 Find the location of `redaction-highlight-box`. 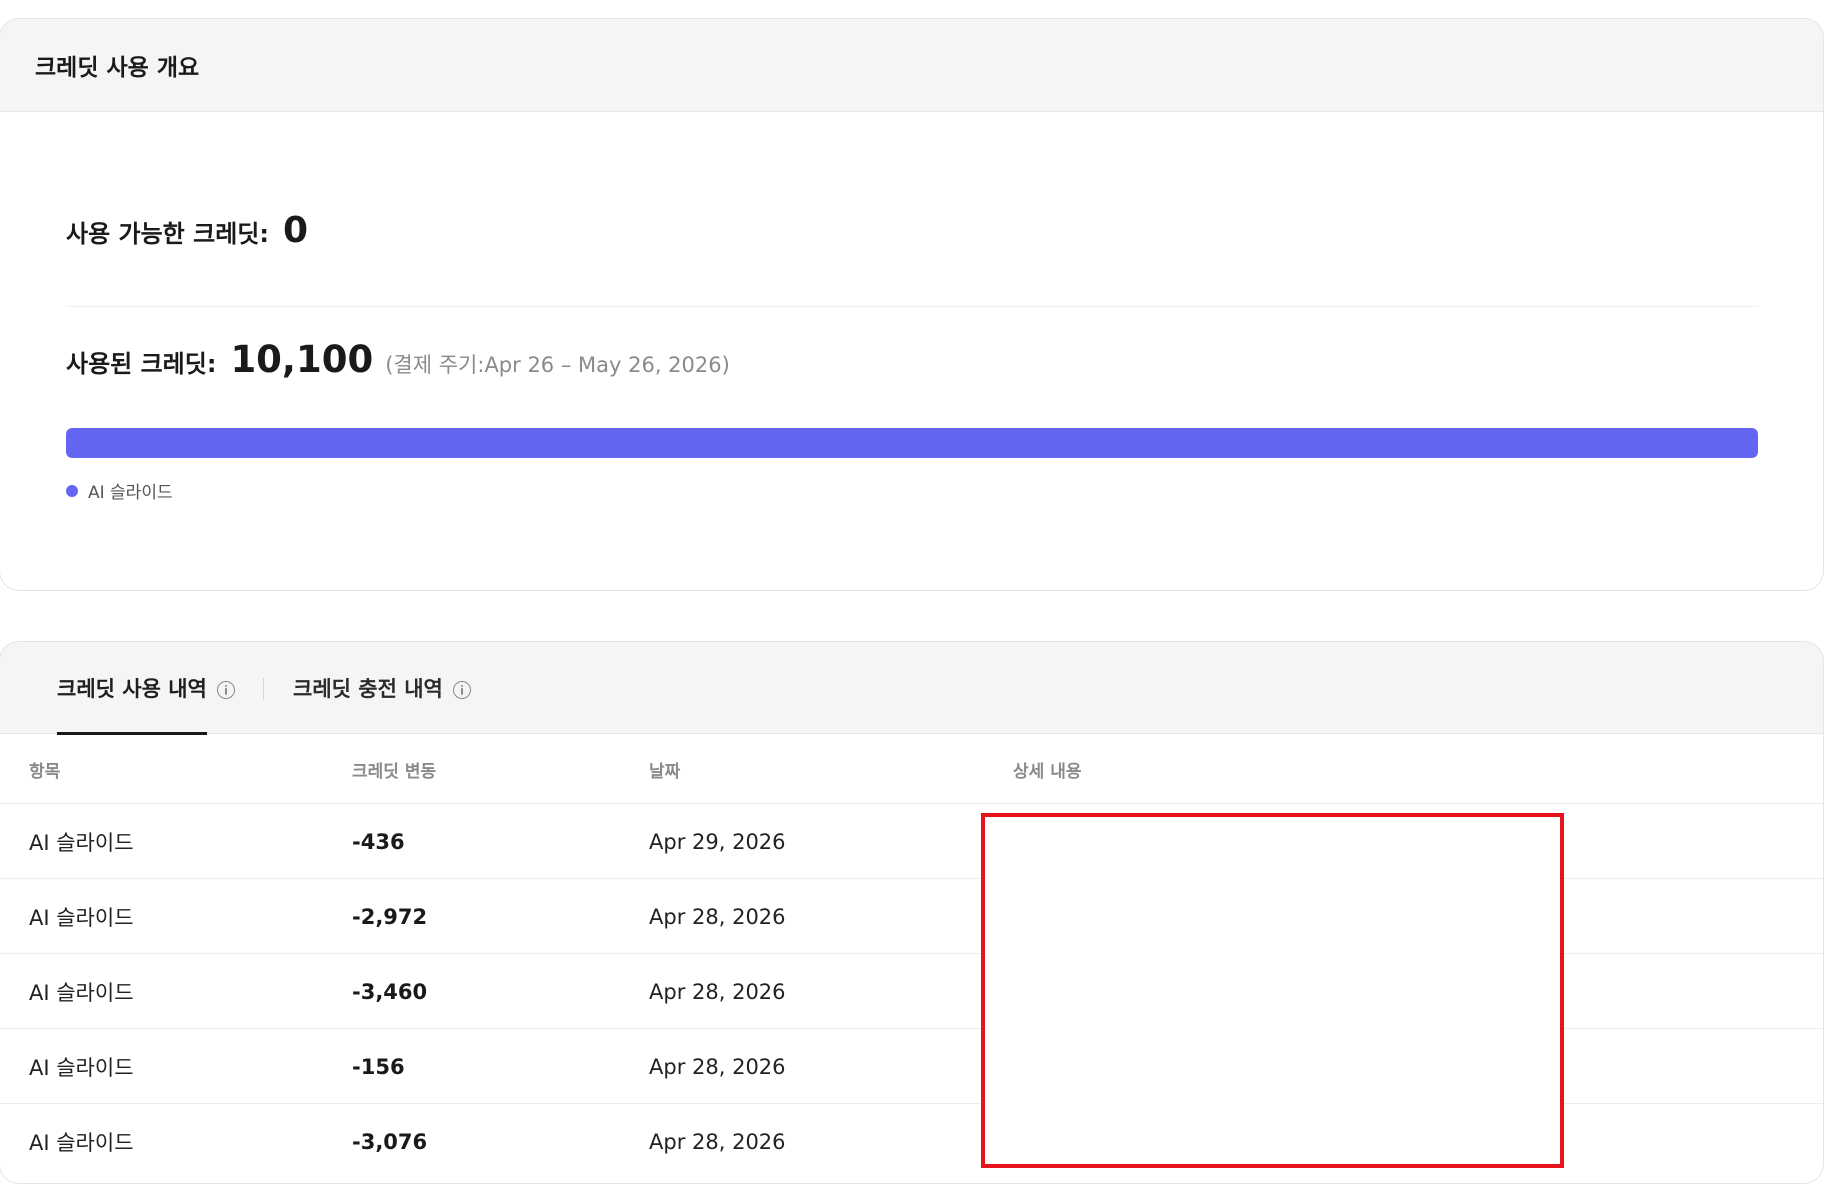

redaction-highlight-box is located at coordinates (1272, 990).